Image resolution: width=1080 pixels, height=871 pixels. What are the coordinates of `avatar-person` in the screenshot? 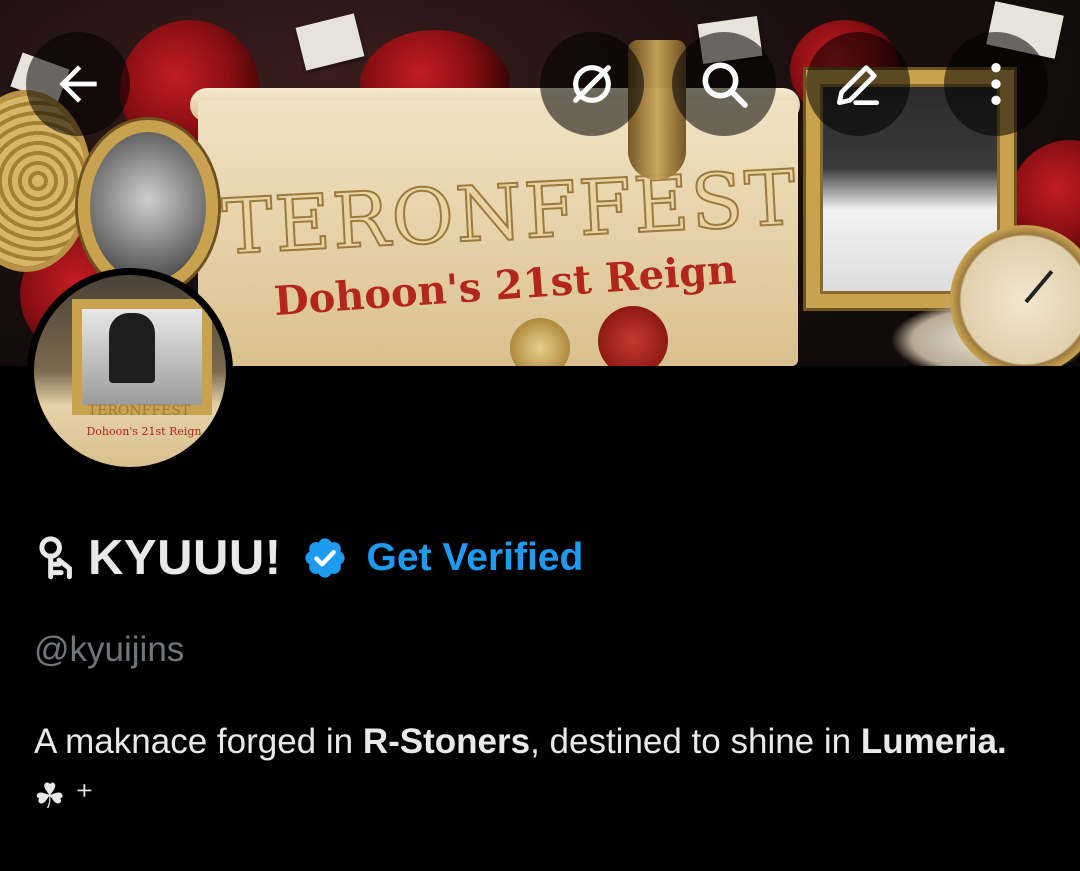 It's located at (132, 348).